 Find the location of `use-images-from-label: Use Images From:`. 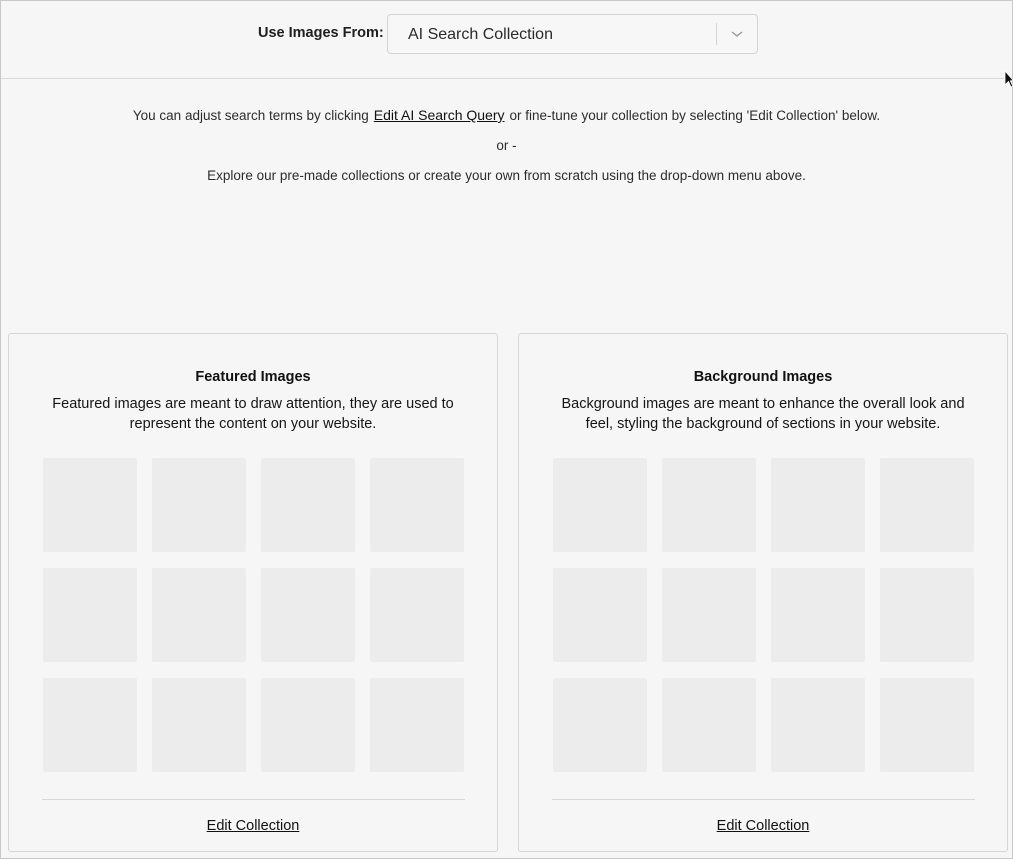

use-images-from-label: Use Images From: is located at coordinates (321, 33).